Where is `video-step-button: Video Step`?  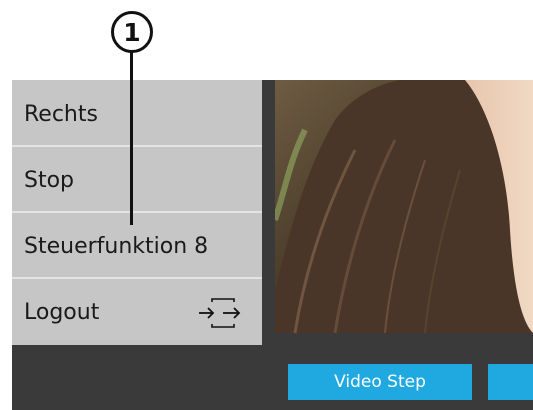
video-step-button: Video Step is located at coordinates (380, 382).